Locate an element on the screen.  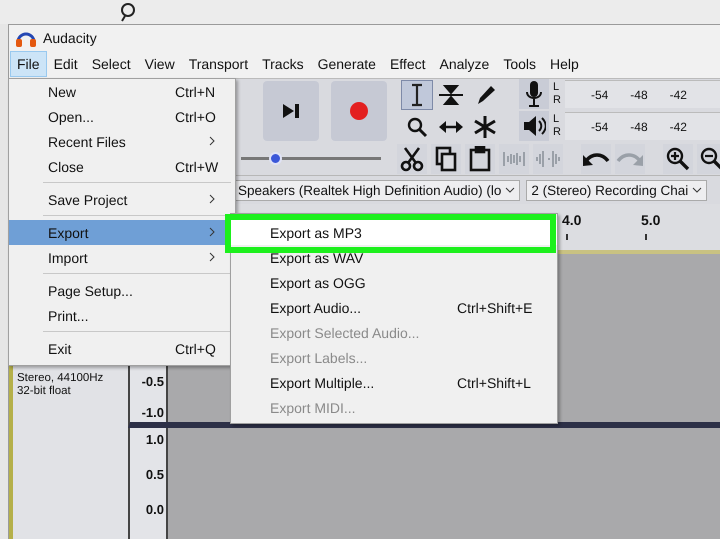
menu-item: Select is located at coordinates (111, 64).